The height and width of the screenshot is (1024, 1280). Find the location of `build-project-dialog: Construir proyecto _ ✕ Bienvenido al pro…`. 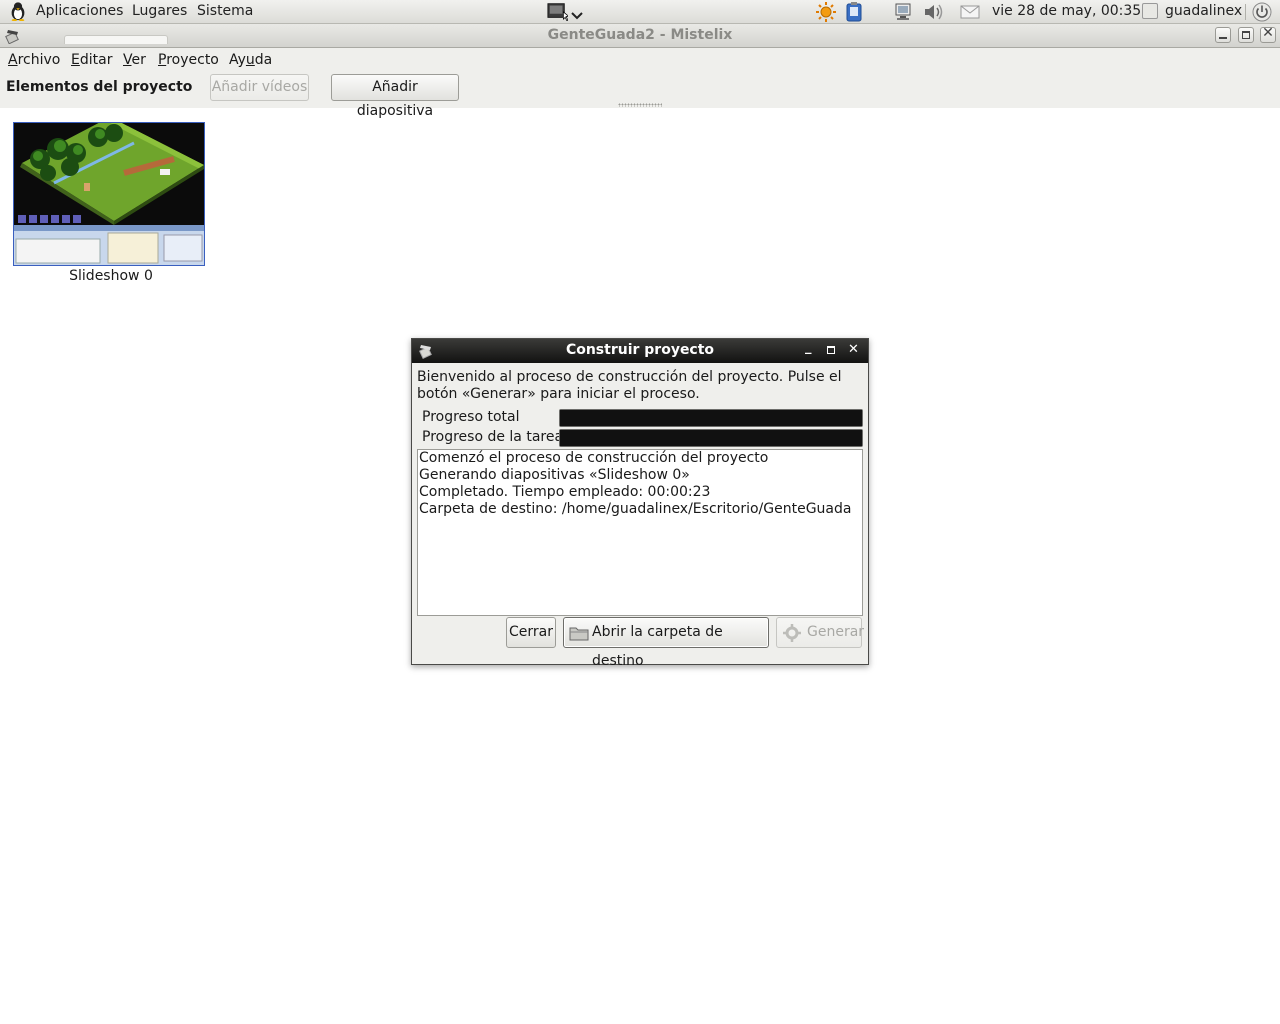

build-project-dialog: Construir proyecto _ ✕ Bienvenido al pro… is located at coordinates (640, 503).